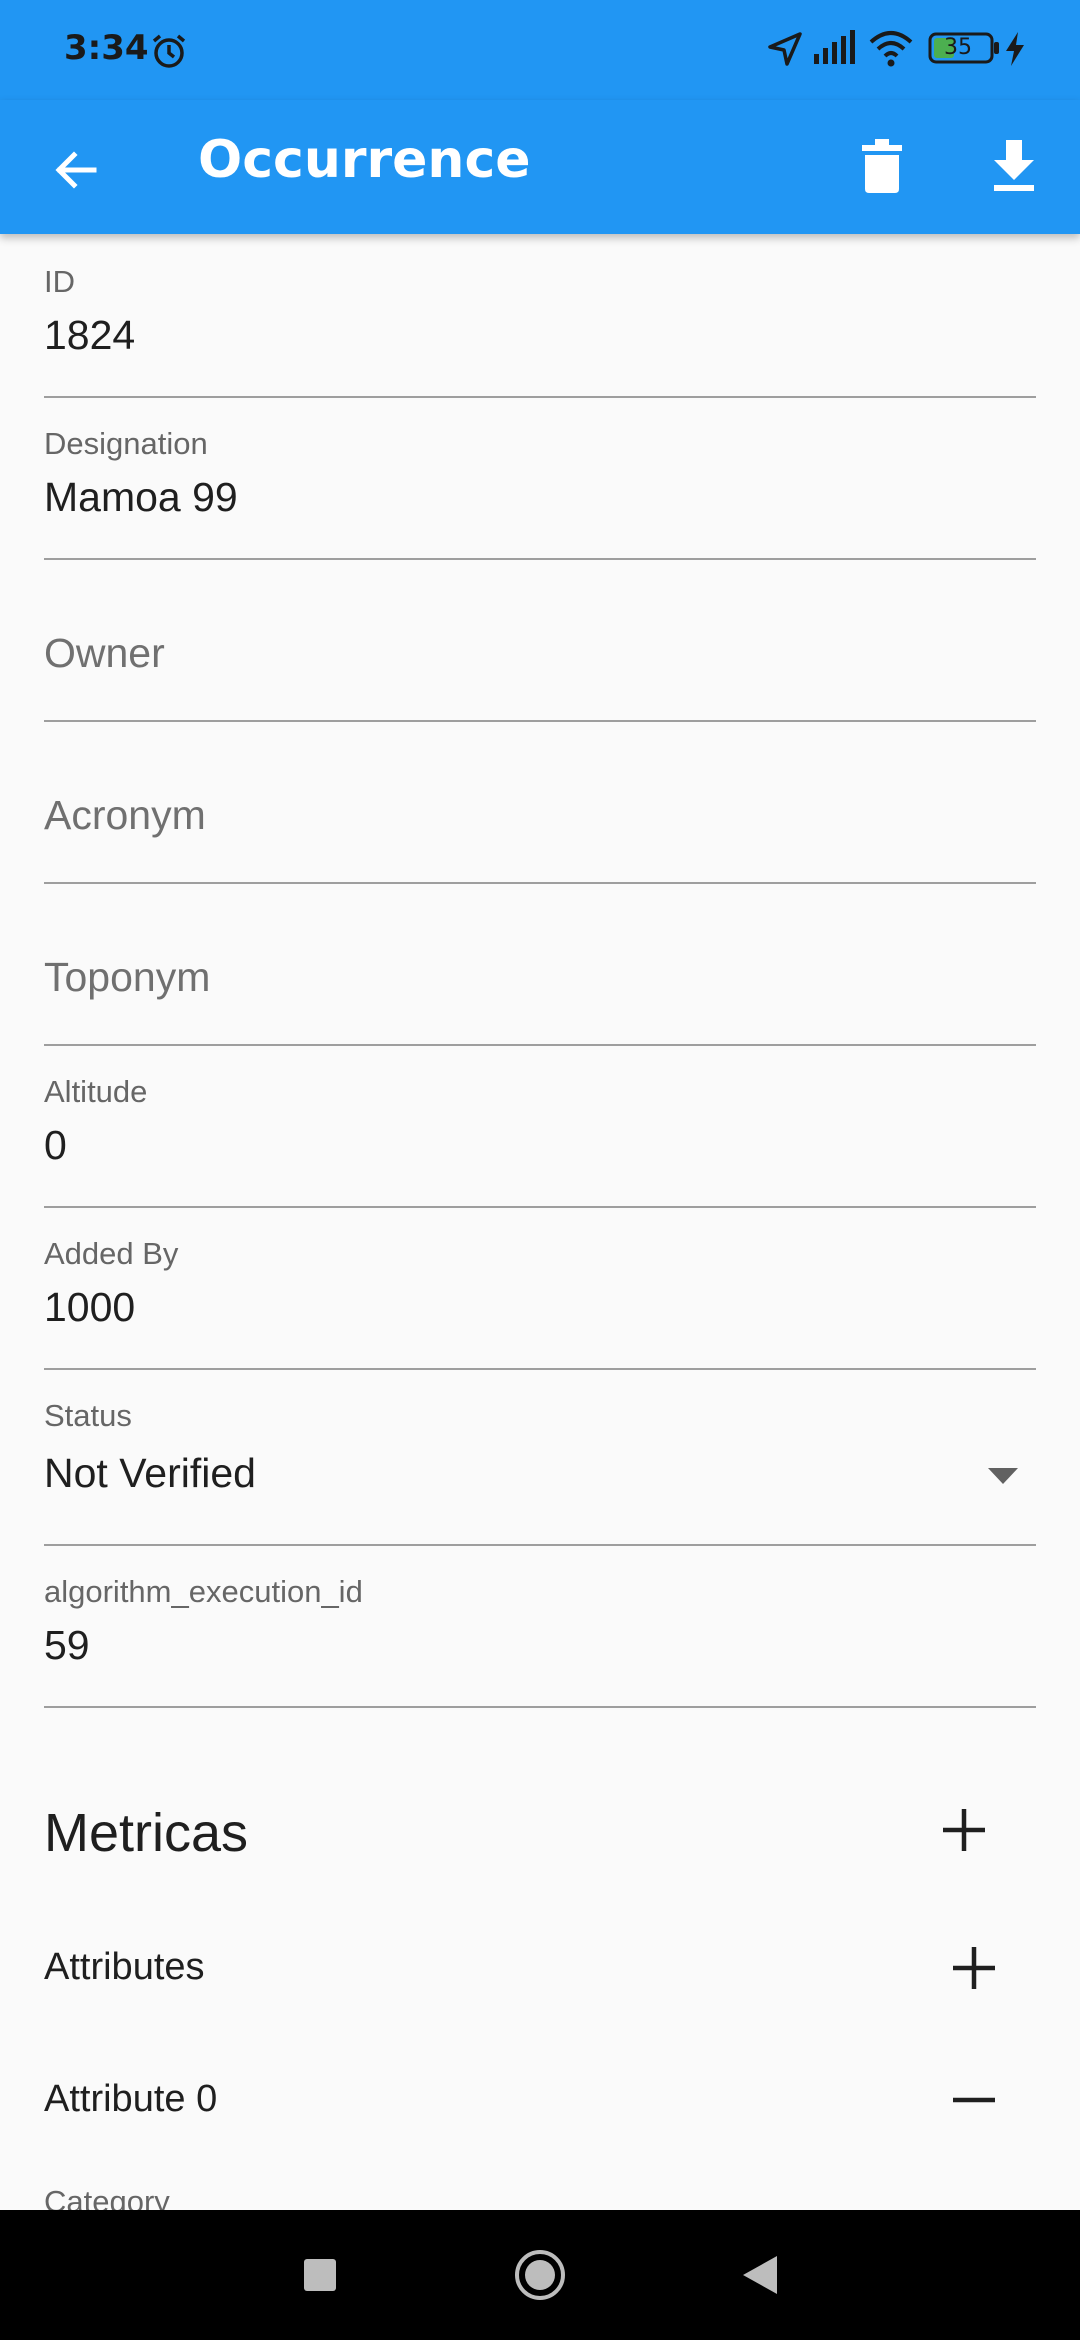 The image size is (1080, 2340). I want to click on acronym-hint: Acronym, so click(125, 815).